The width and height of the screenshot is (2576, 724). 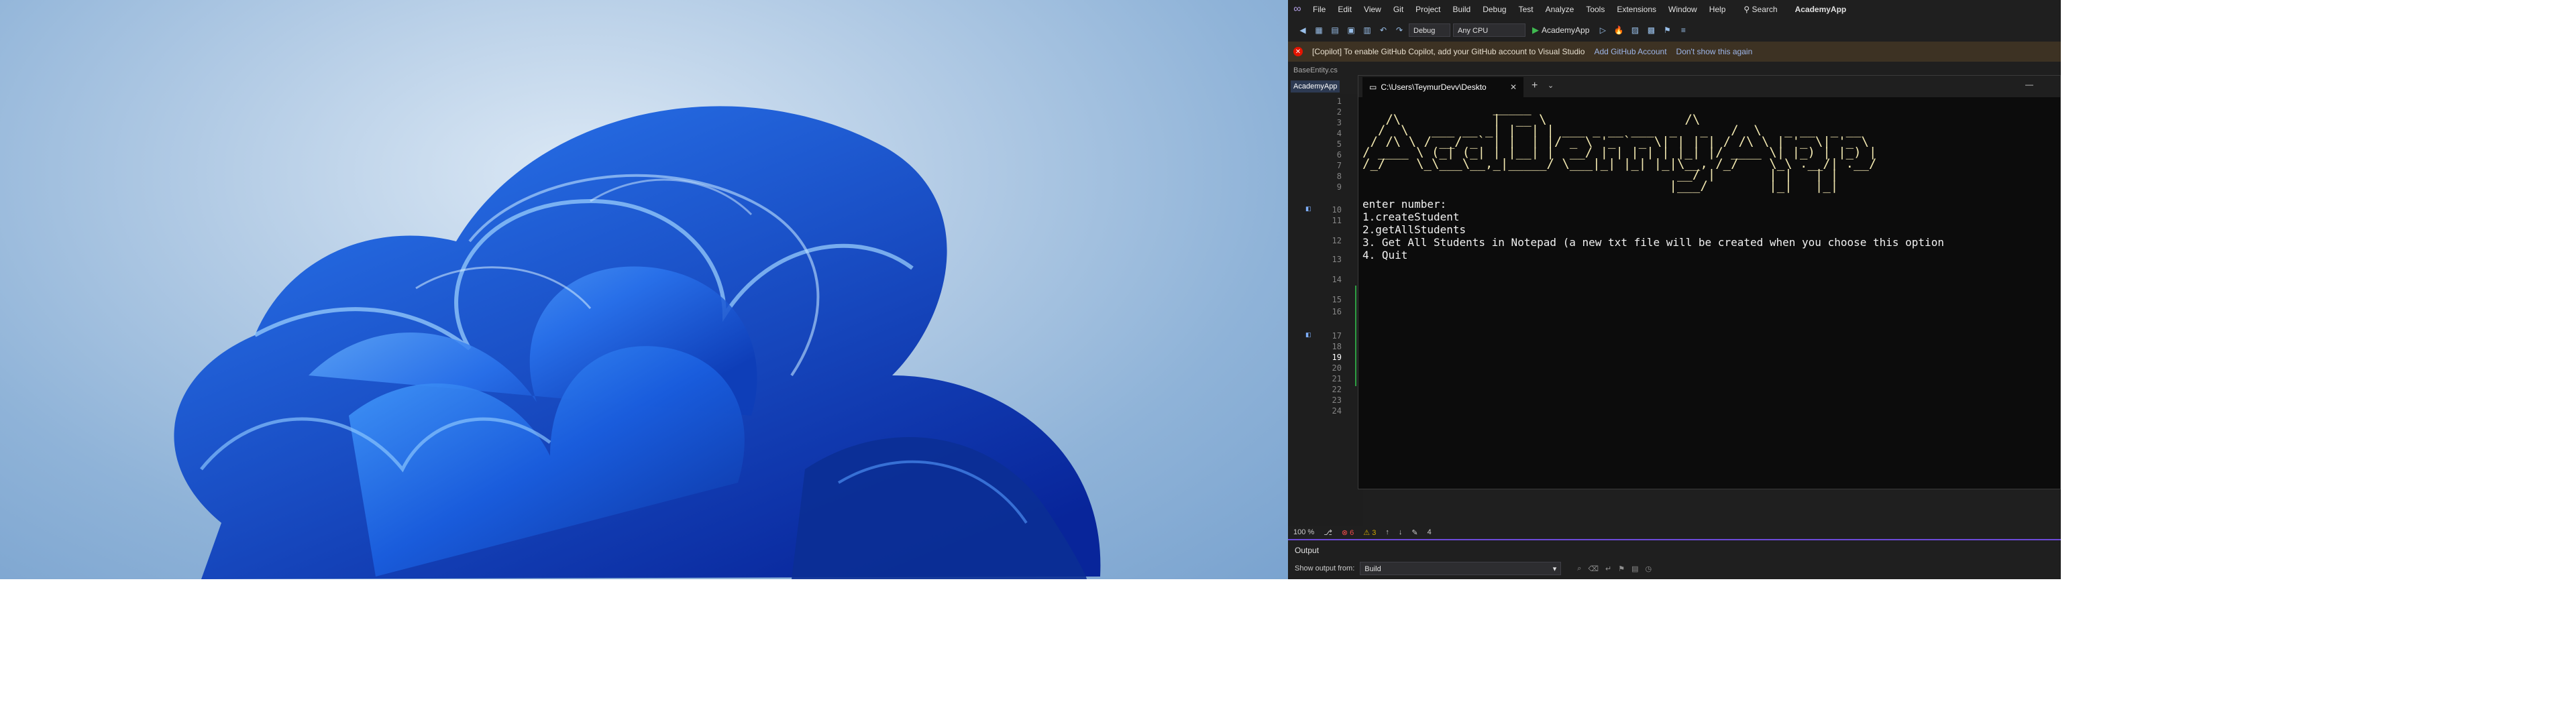 I want to click on close-icon: ✕, so click(x=1513, y=87).